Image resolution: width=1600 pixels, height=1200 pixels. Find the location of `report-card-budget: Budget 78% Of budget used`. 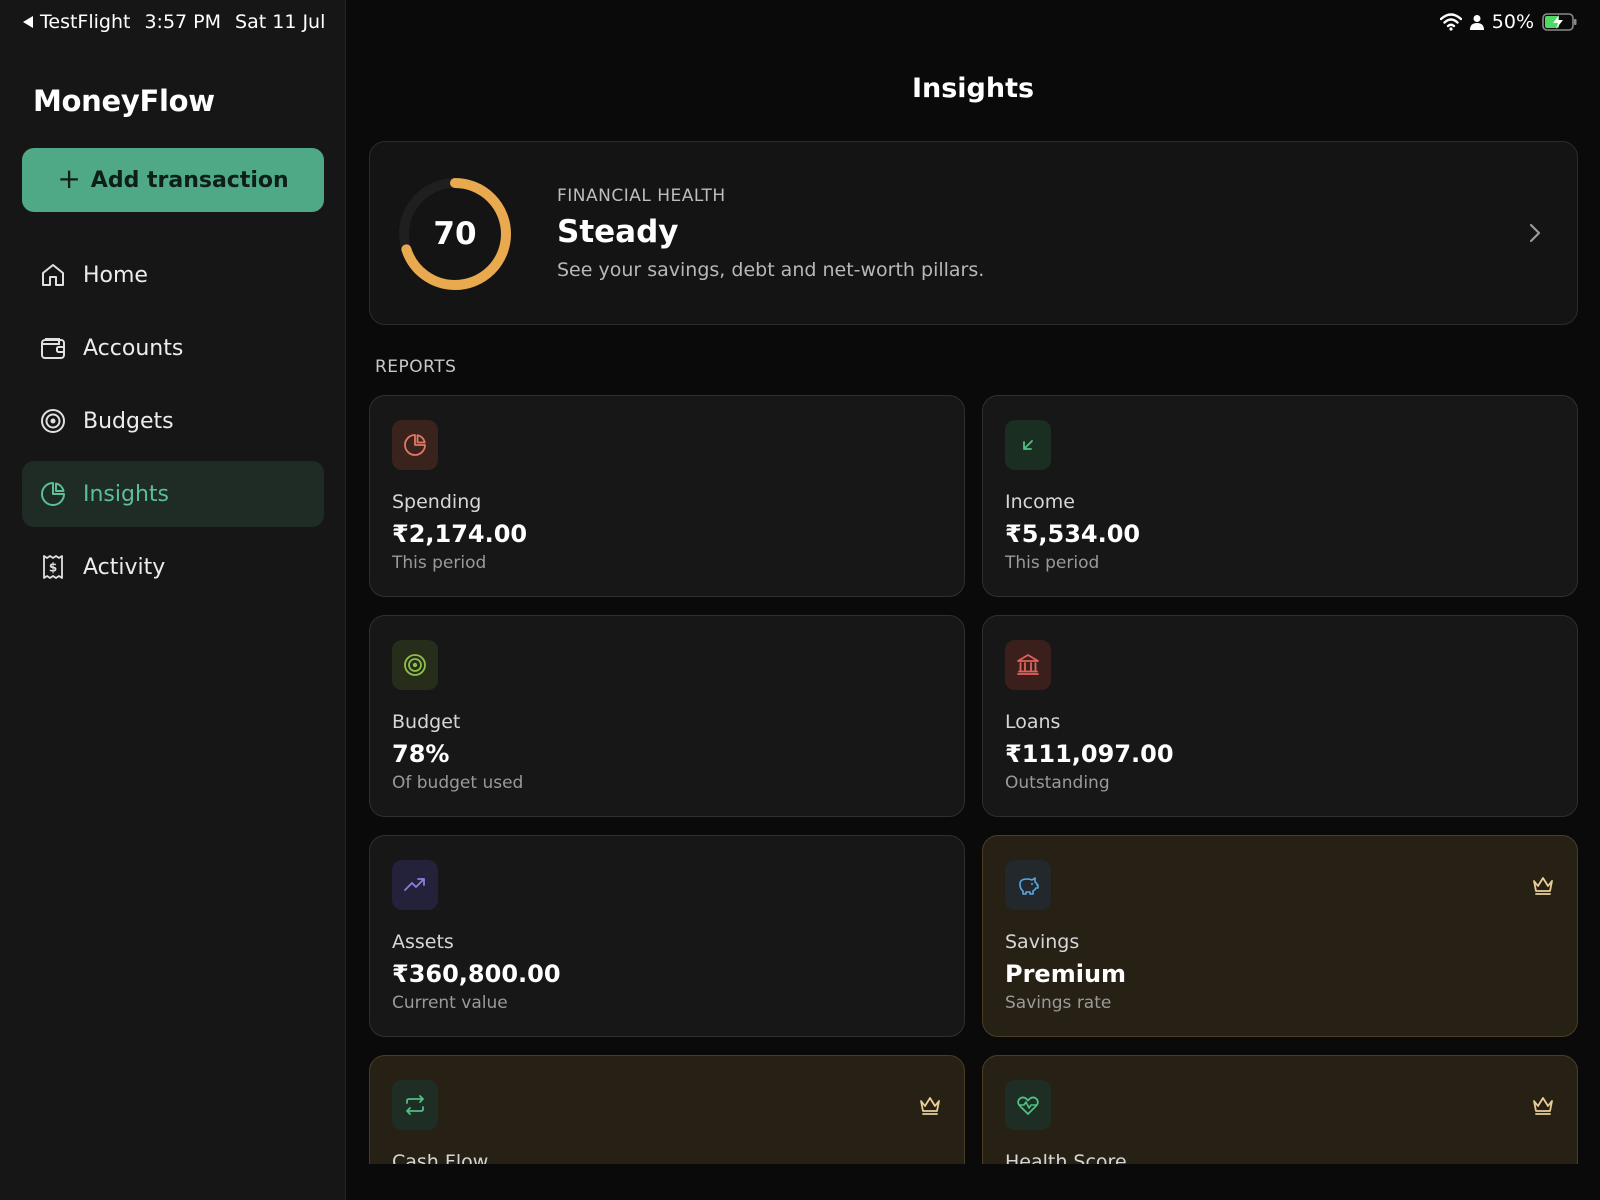

report-card-budget: Budget 78% Of budget used is located at coordinates (667, 716).